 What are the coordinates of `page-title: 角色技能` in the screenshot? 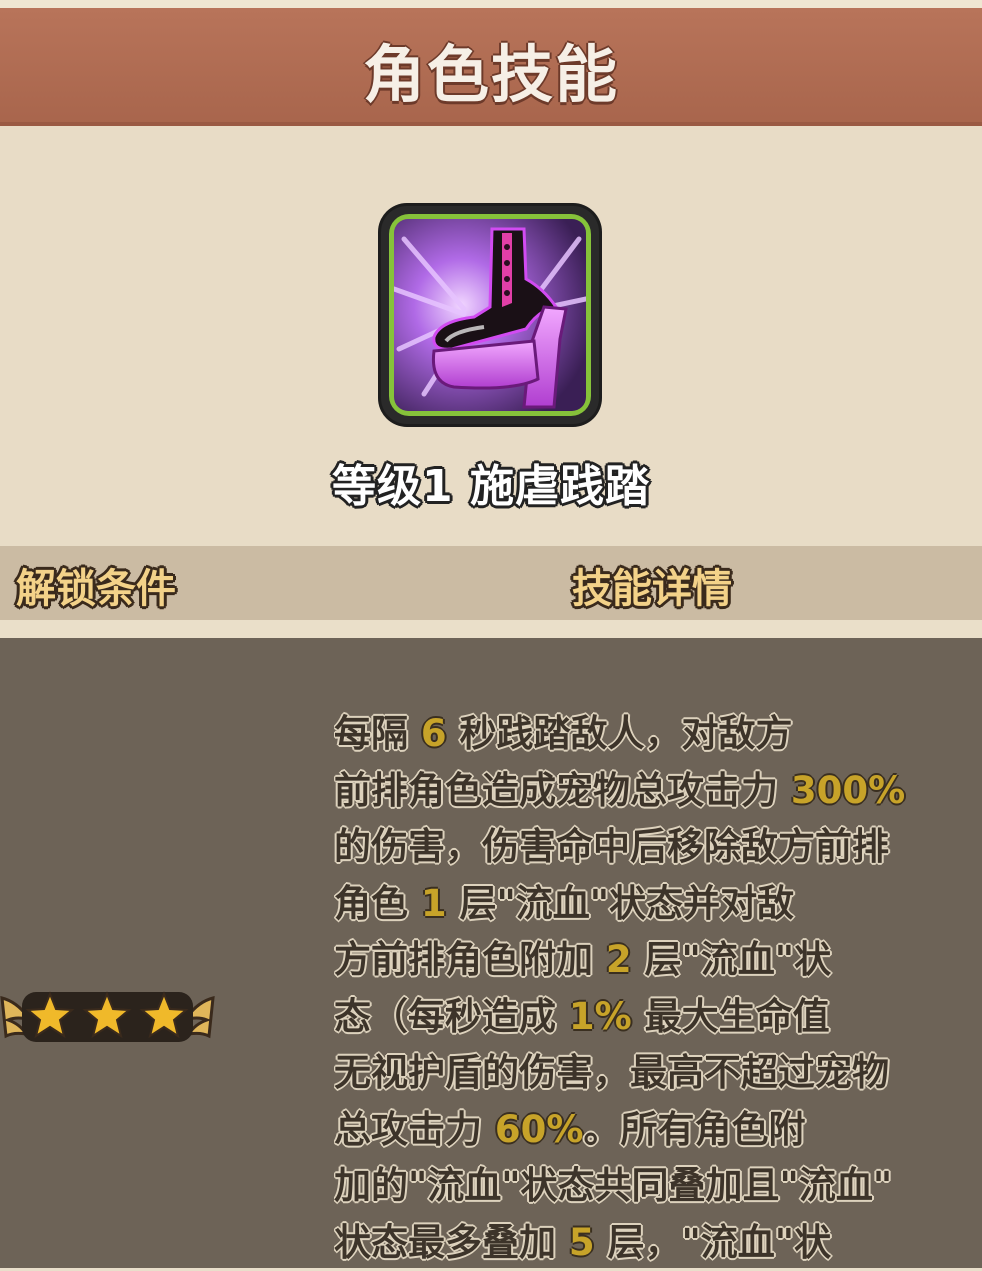 It's located at (491, 69).